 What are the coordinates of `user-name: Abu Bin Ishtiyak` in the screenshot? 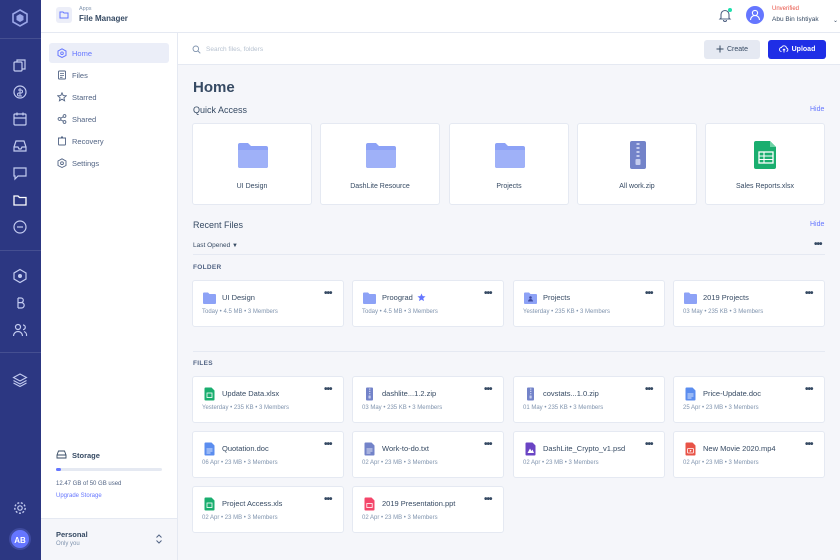 It's located at (795, 19).